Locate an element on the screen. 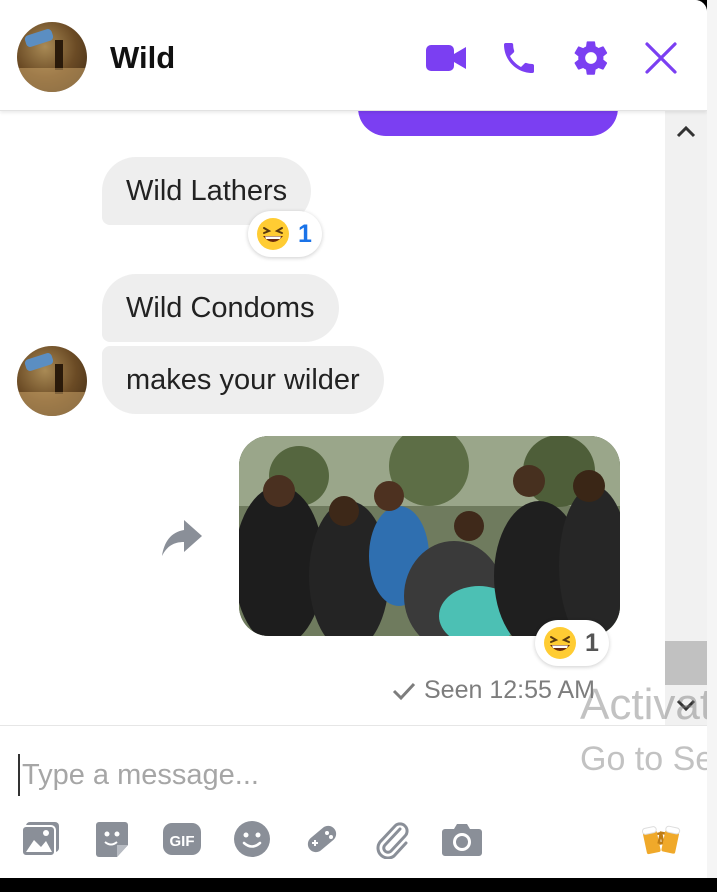 This screenshot has width=717, height=892. gif-button: GIF is located at coordinates (182, 839).